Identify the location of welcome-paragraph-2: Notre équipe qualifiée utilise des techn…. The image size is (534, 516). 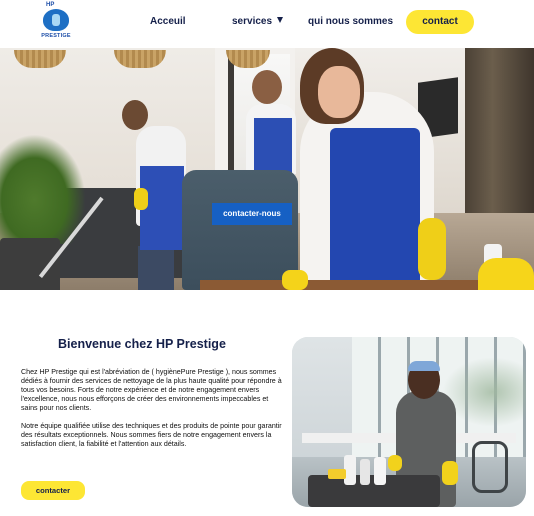
(151, 435).